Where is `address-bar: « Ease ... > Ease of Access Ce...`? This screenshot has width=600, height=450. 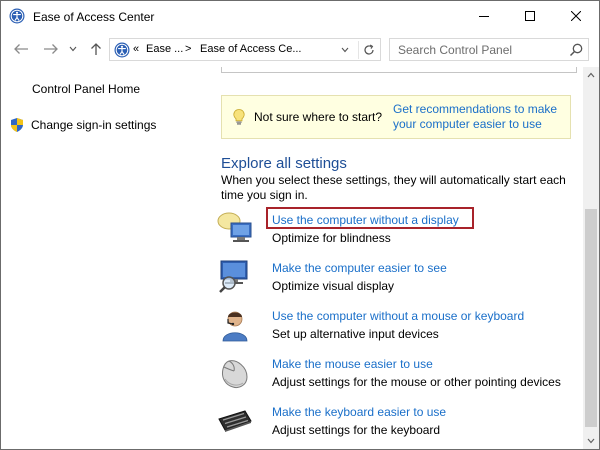 address-bar: « Ease ... > Ease of Access Ce... is located at coordinates (245, 49).